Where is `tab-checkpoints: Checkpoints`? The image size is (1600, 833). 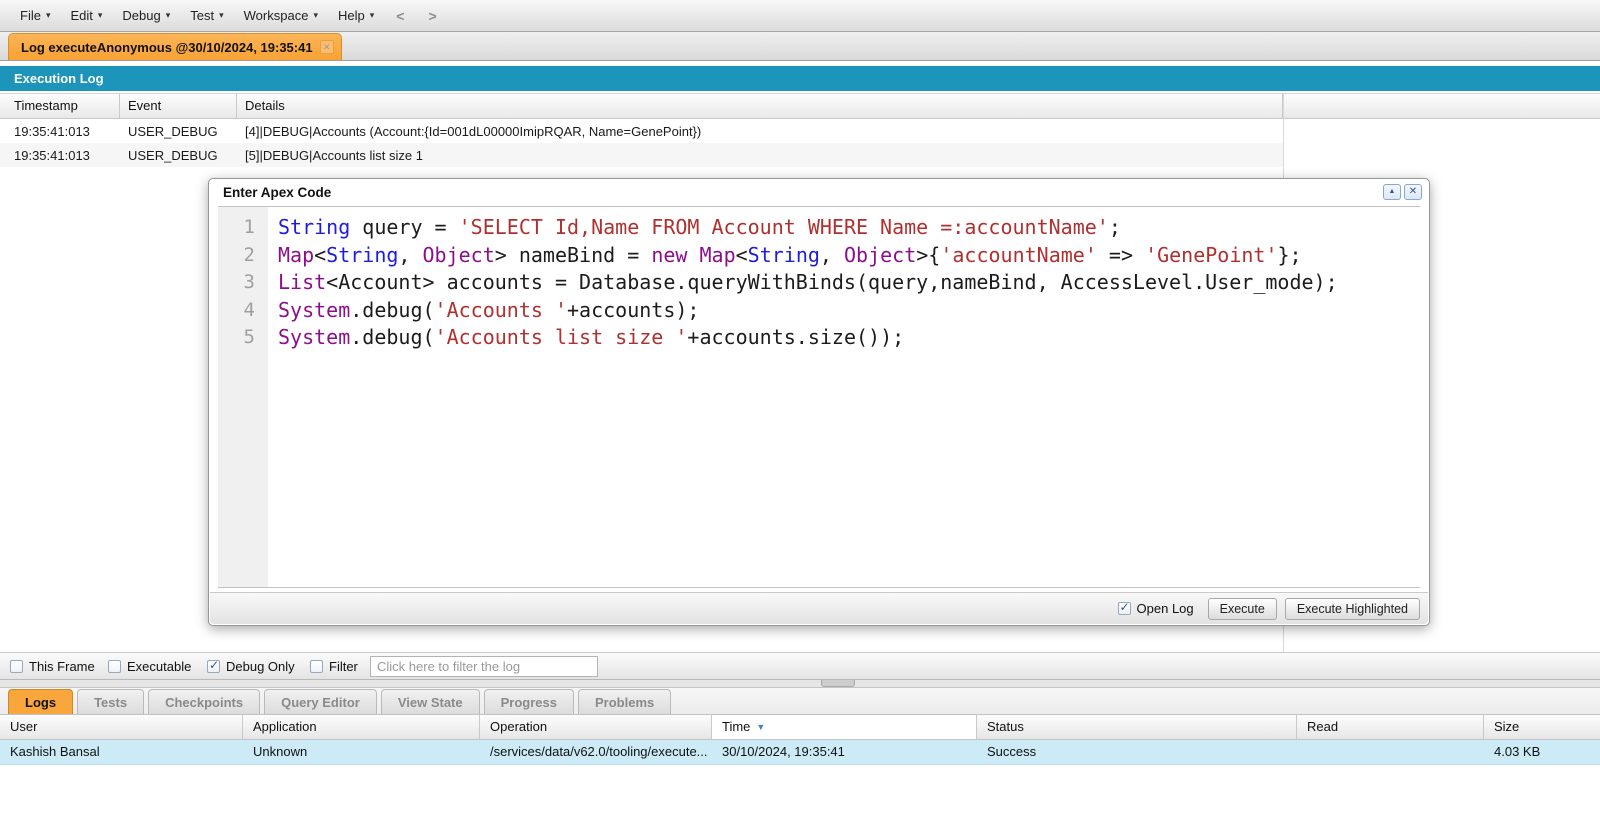
tab-checkpoints: Checkpoints is located at coordinates (204, 701).